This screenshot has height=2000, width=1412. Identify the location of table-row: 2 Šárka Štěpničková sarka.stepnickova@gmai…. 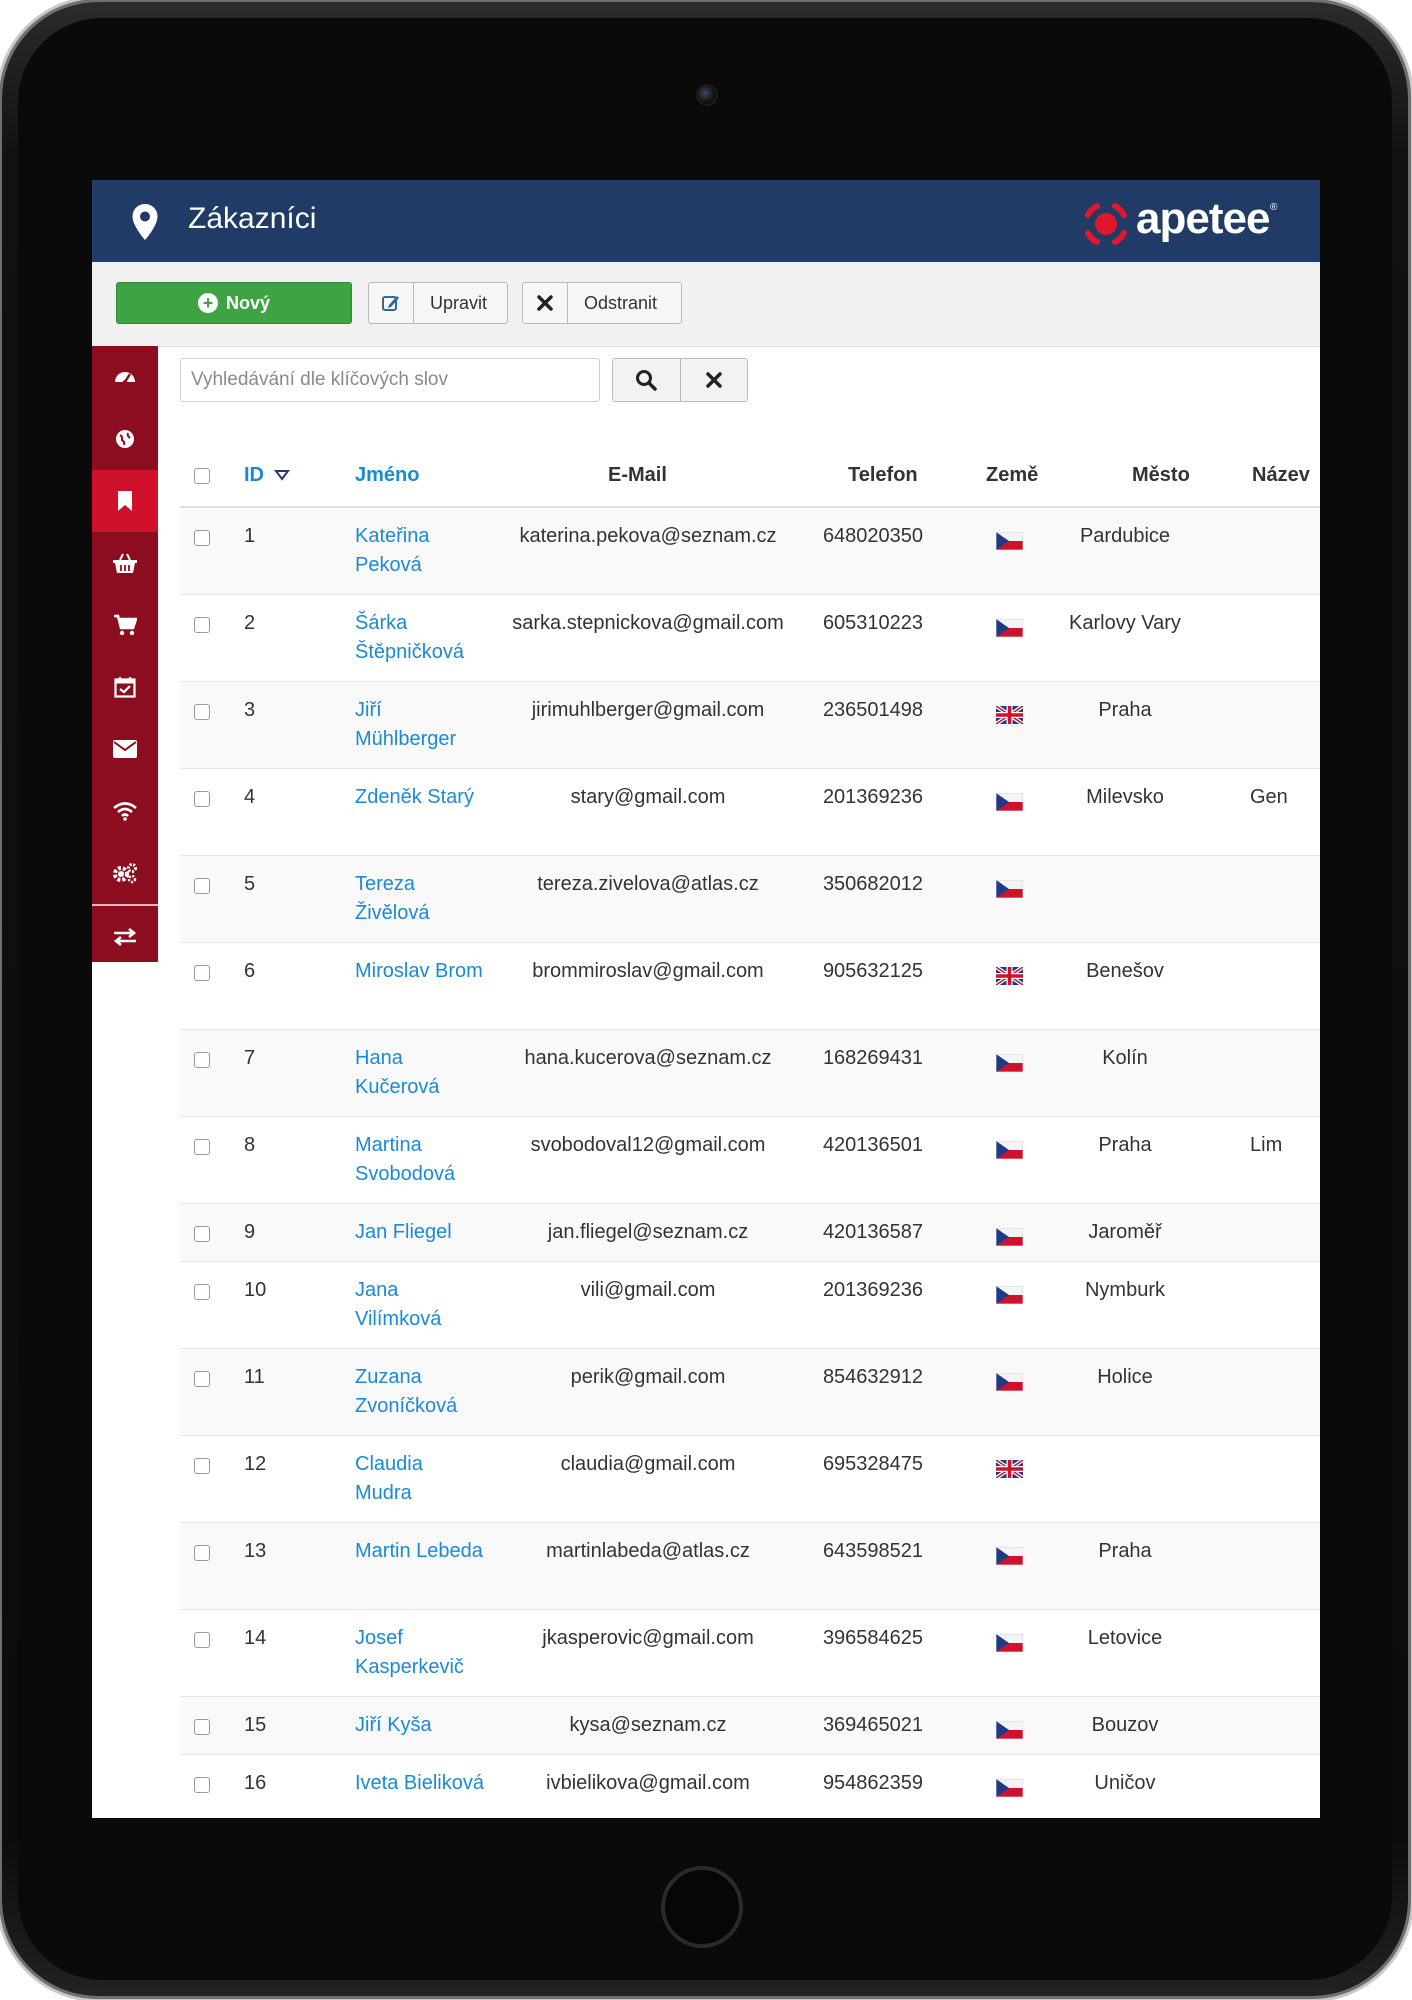
(750, 638).